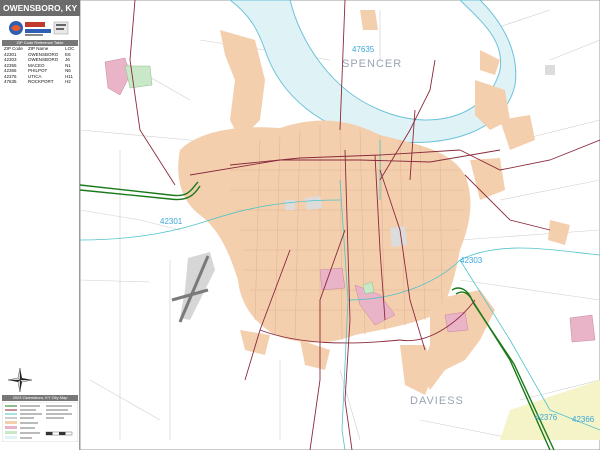  Describe the element at coordinates (583, 419) in the screenshot. I see `zip-label: 42366` at that location.